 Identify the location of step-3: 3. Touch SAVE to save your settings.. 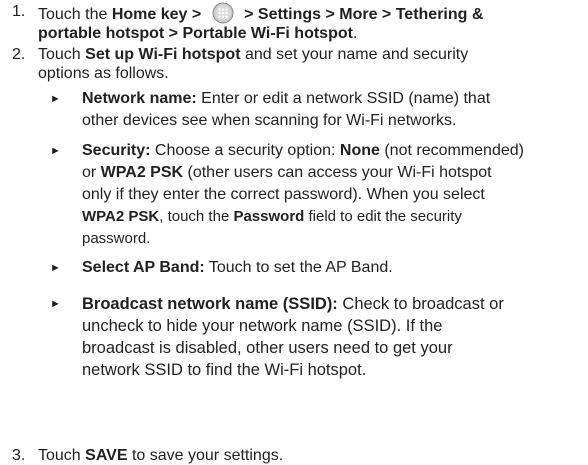
(295, 455).